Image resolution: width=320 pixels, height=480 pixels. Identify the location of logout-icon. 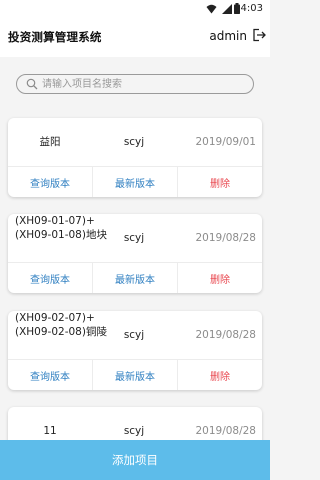
(259, 35).